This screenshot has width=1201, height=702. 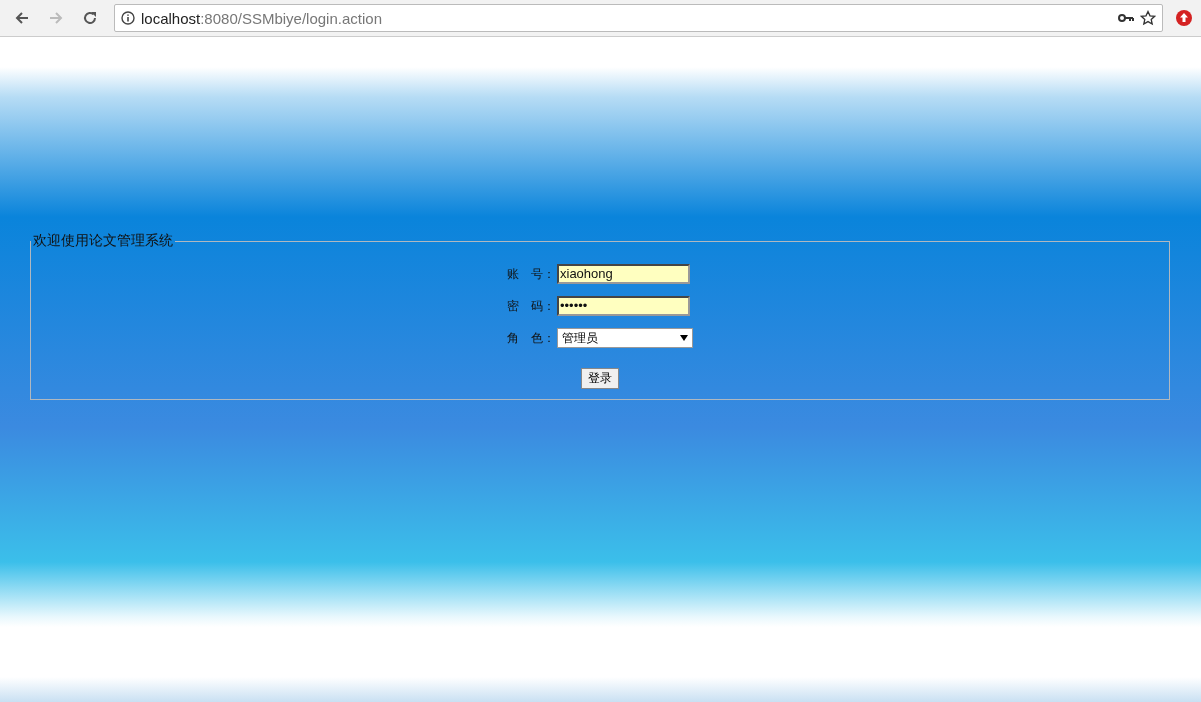 What do you see at coordinates (128, 18) in the screenshot?
I see `info-icon` at bounding box center [128, 18].